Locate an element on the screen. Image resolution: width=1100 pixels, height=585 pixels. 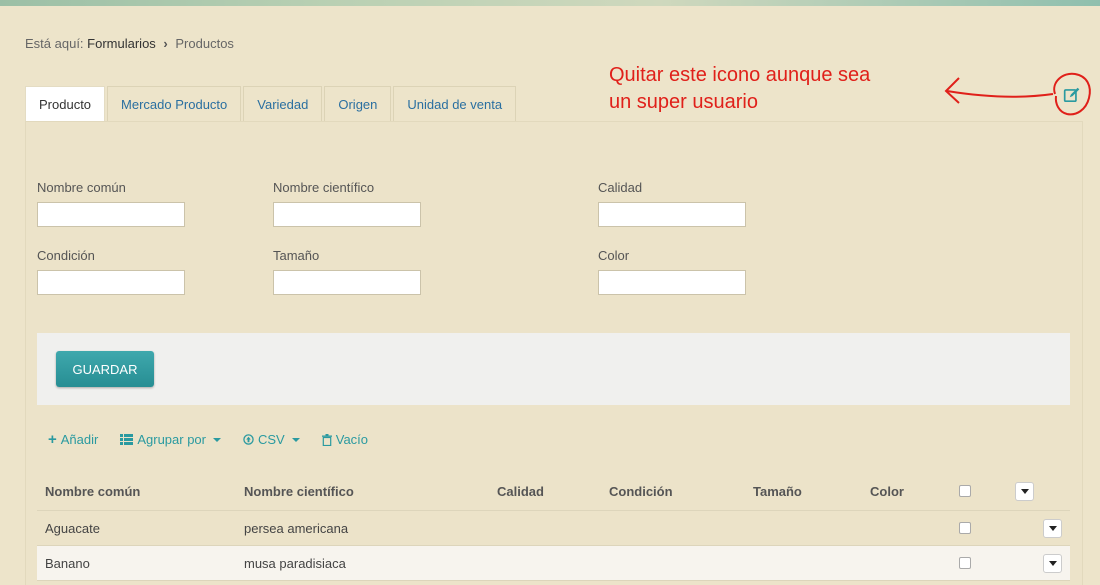
column-menu-cell is located at coordinates (1024, 491).